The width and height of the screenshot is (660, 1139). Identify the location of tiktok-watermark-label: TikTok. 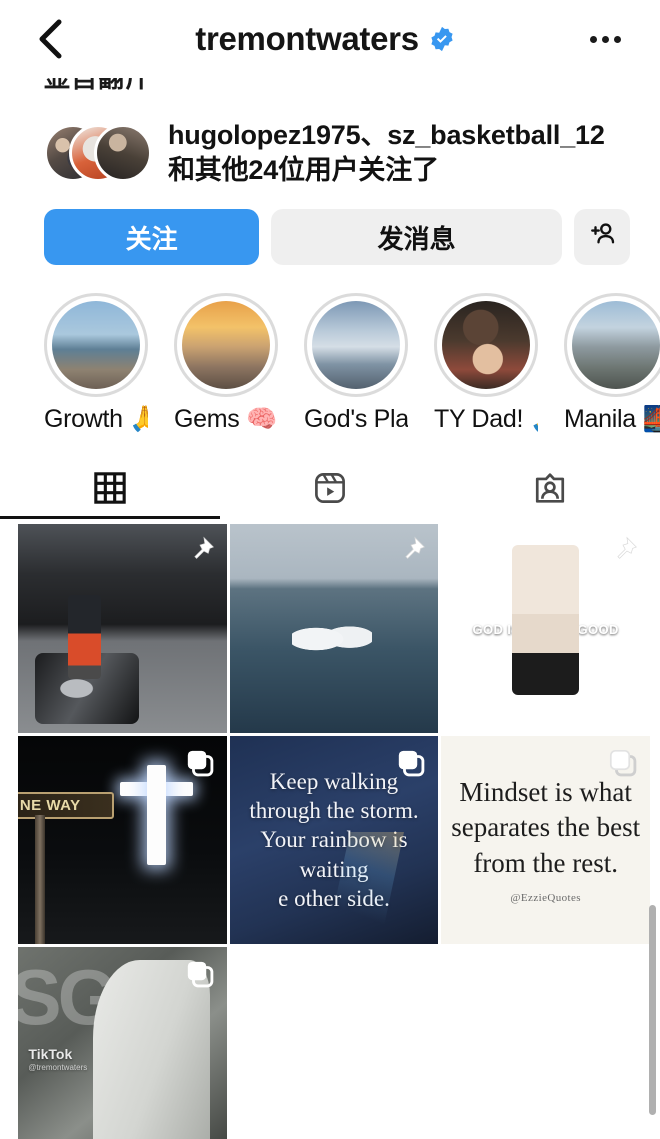
(50, 1053).